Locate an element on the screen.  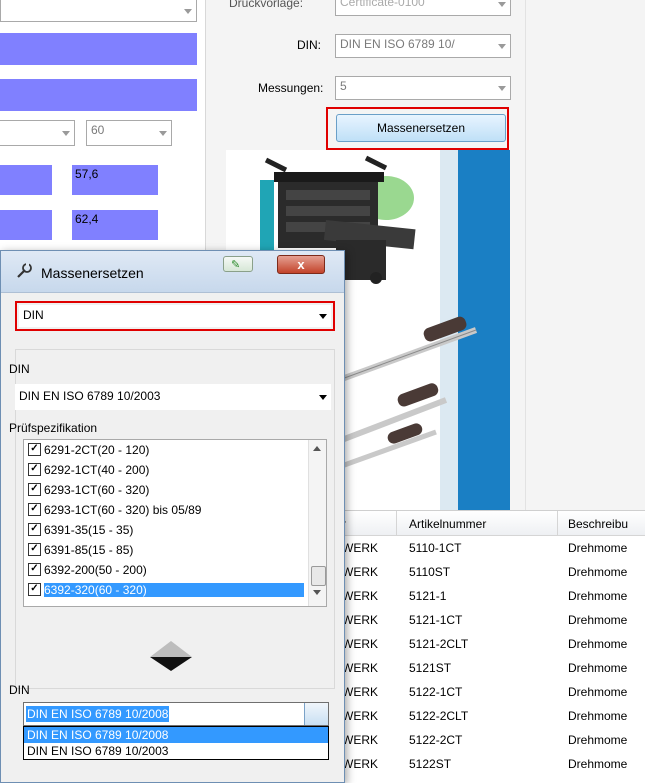
table-row: WERK 5122-2CT Drehmome is located at coordinates (492, 740).